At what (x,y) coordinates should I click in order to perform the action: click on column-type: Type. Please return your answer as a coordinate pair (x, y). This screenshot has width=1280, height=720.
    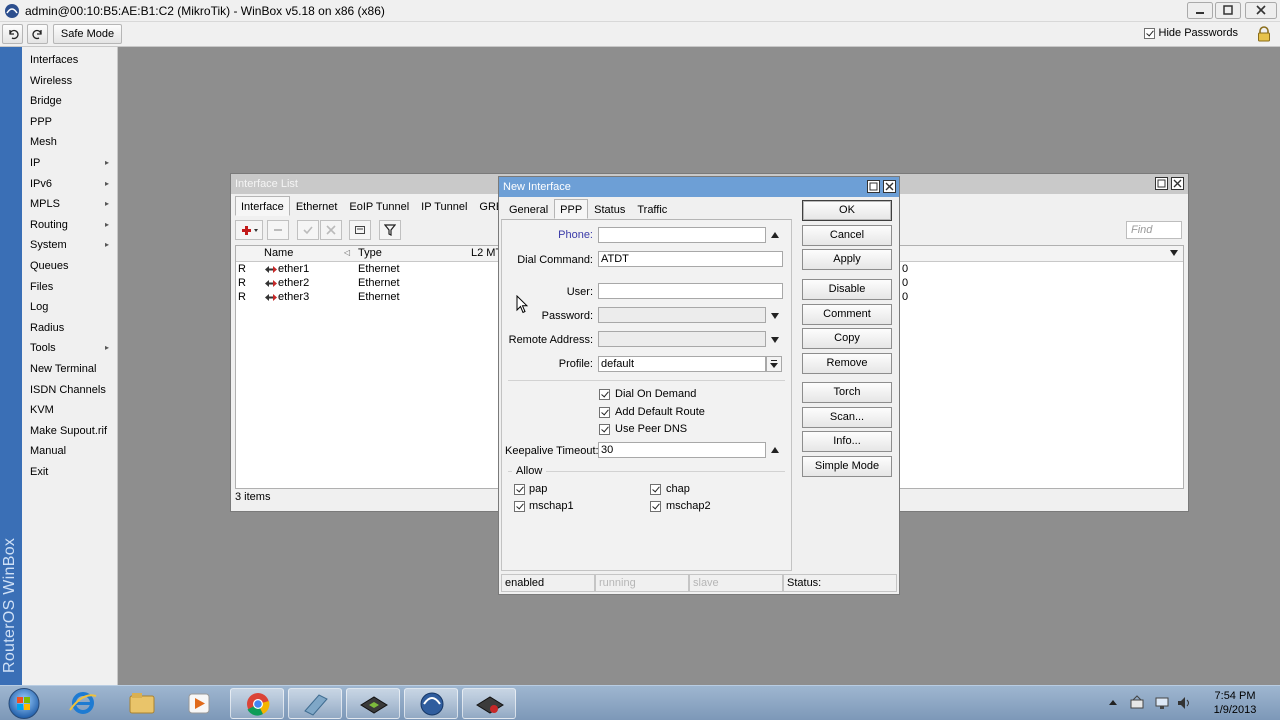
    Looking at the image, I should click on (370, 253).